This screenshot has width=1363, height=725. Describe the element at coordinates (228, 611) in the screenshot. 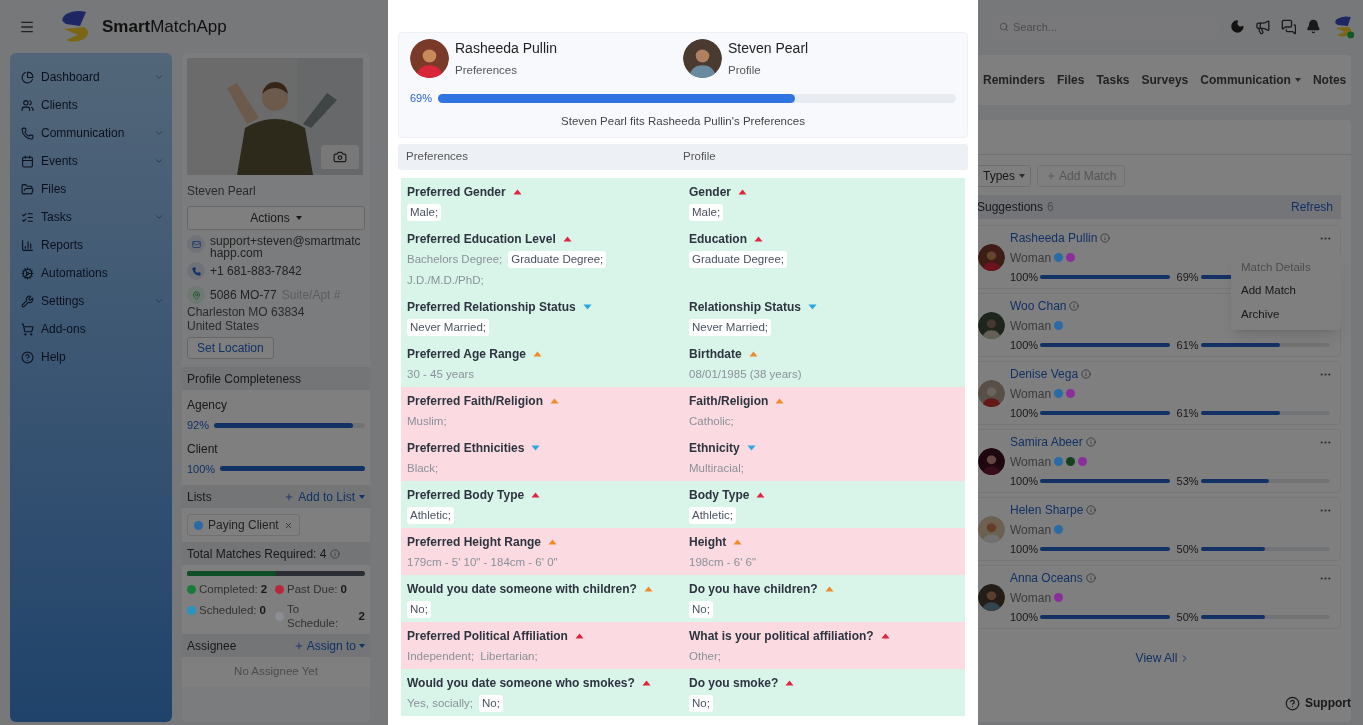

I see `legend-label: Scheduled:` at that location.